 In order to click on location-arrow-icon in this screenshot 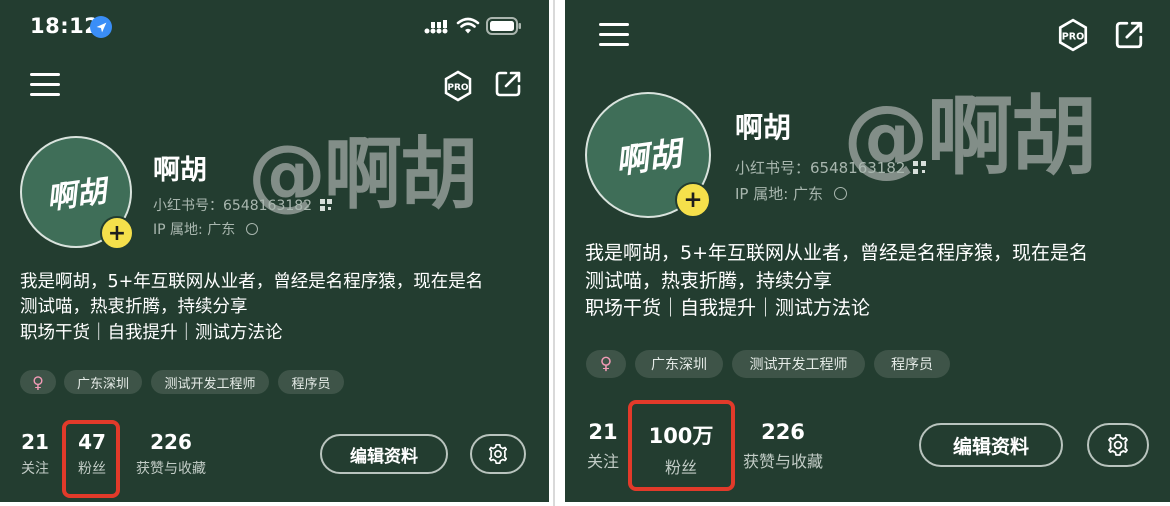, I will do `click(101, 27)`.